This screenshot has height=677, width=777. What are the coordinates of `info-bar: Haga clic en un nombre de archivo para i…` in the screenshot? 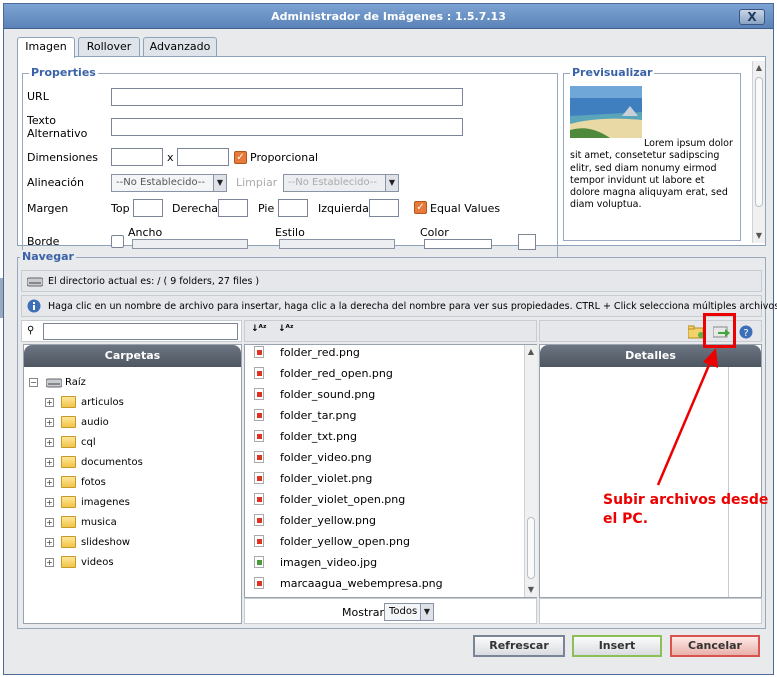 It's located at (399, 306).